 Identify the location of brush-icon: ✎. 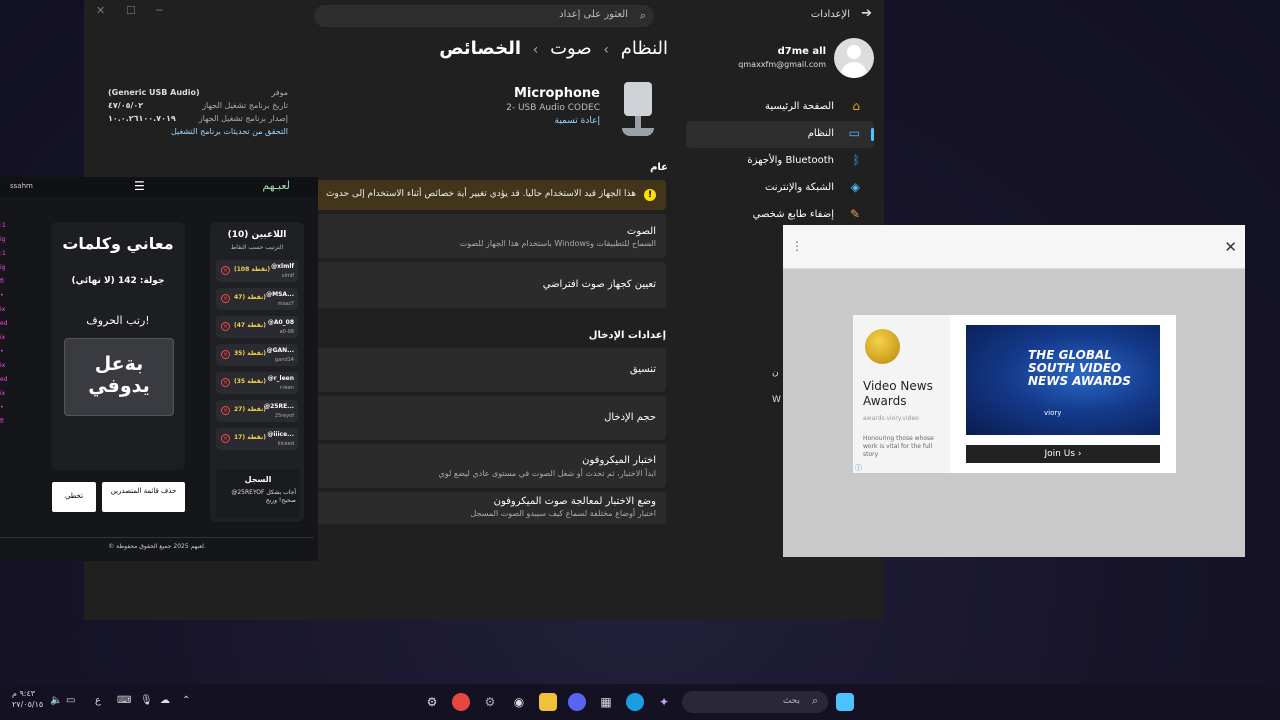
(854, 214).